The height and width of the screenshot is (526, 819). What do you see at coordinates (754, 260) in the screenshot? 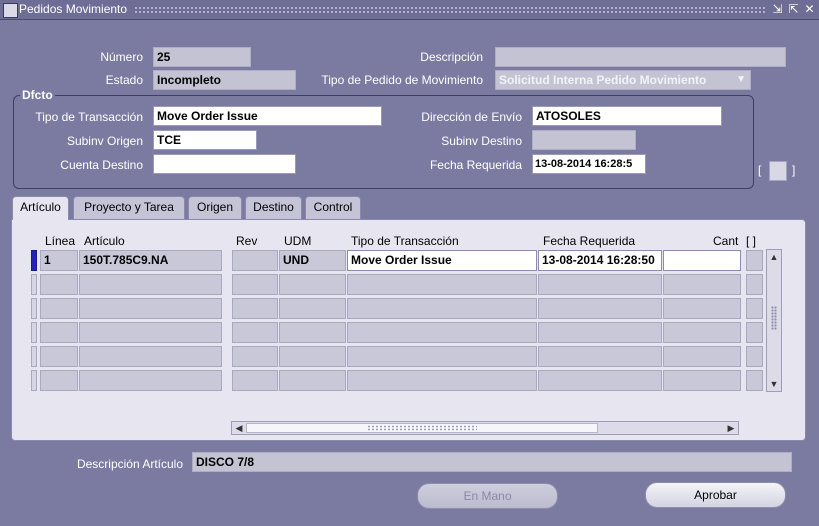
I see `cell-flexfield` at bounding box center [754, 260].